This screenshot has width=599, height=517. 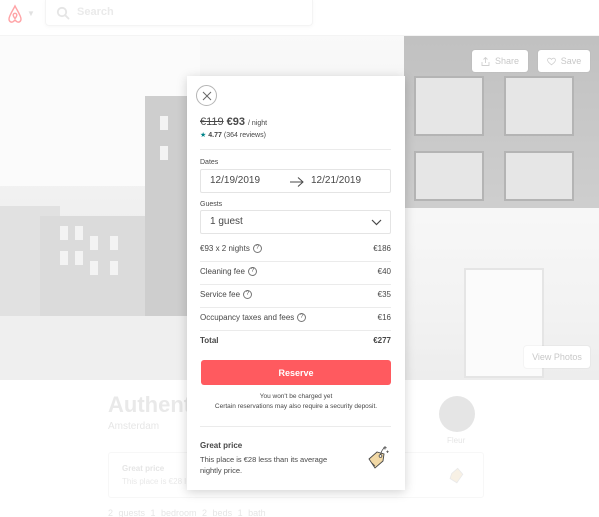 I want to click on original-price: €119, so click(x=212, y=122).